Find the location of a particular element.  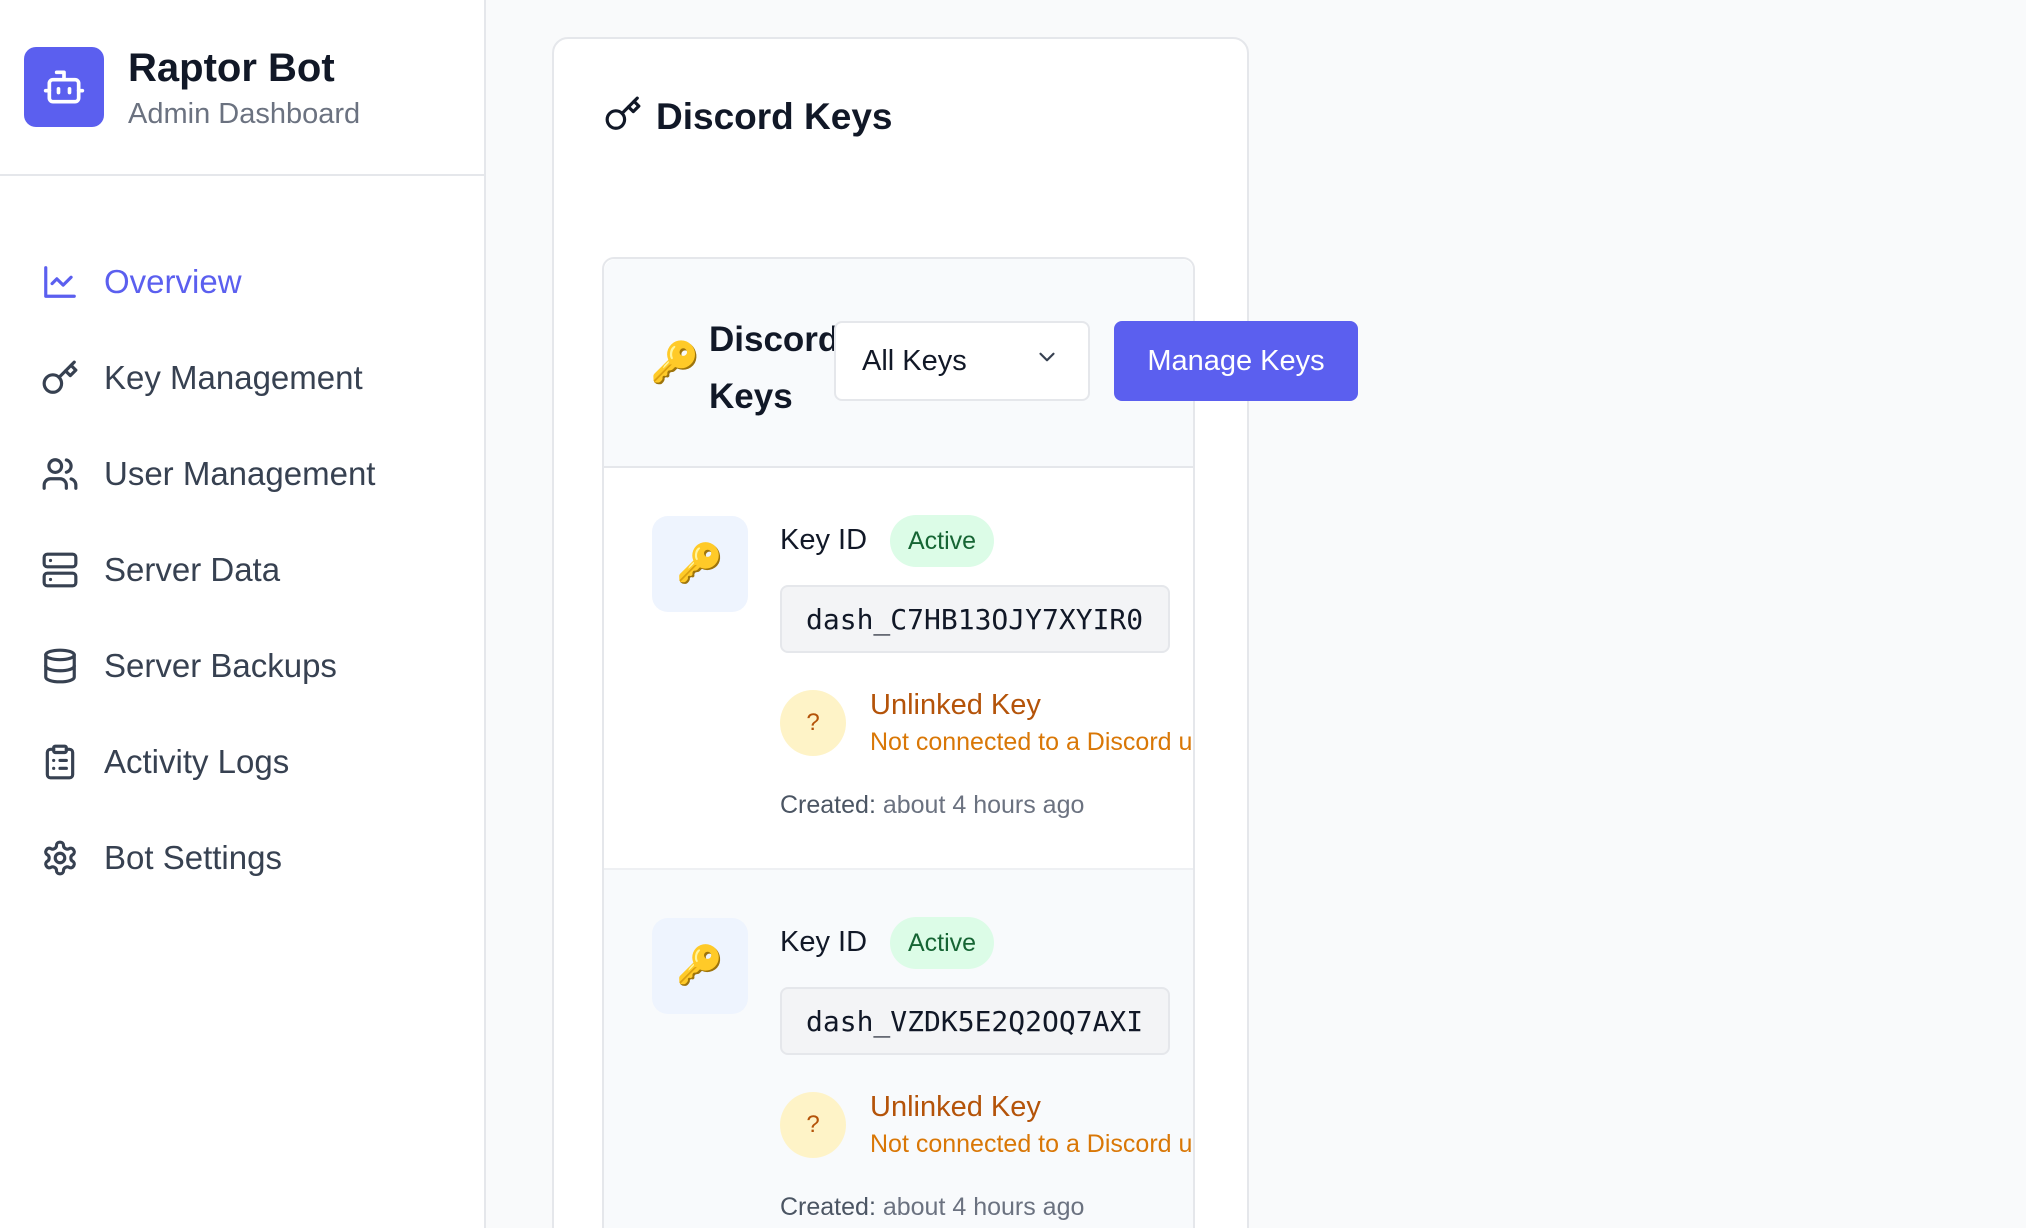

app-subtitle: Admin Dashboard is located at coordinates (244, 113).